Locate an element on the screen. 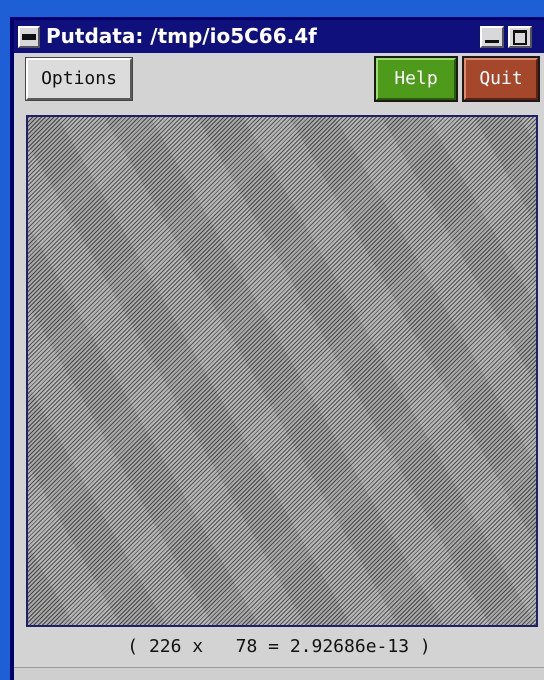 This screenshot has width=544, height=680. window-bottom-border is located at coordinates (279, 673).